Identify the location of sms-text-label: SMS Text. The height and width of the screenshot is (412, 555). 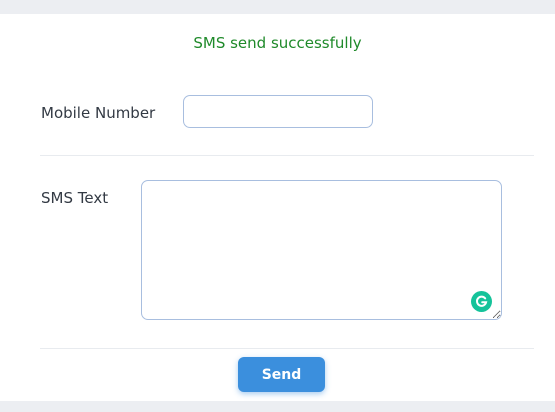
(75, 198).